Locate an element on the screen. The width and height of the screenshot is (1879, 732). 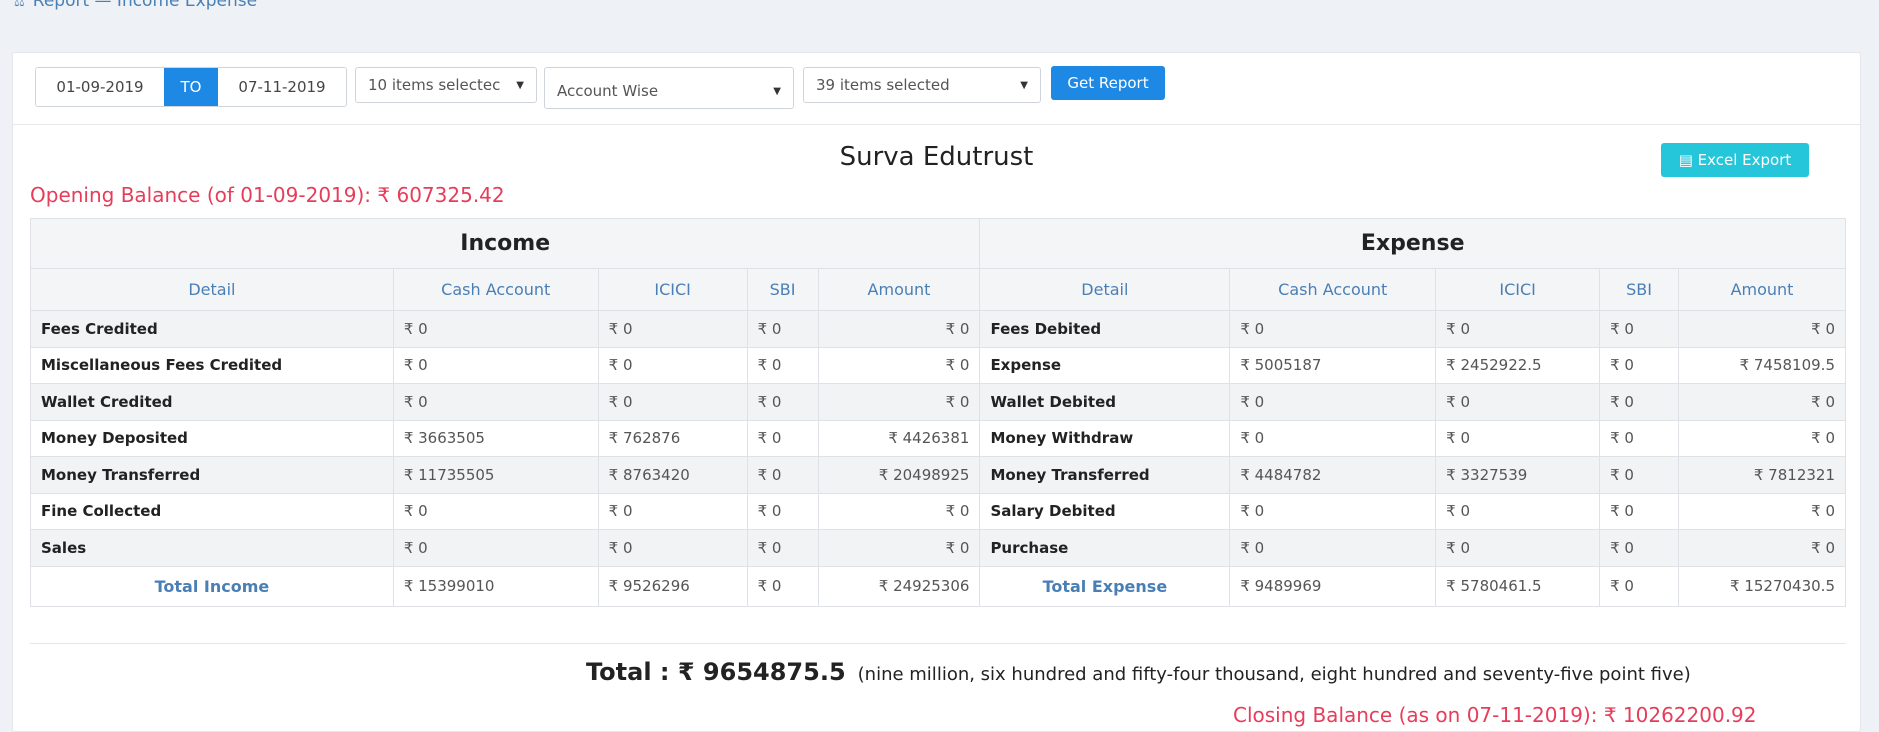
items-select-1-value: 10 items selectec is located at coordinates (434, 85).